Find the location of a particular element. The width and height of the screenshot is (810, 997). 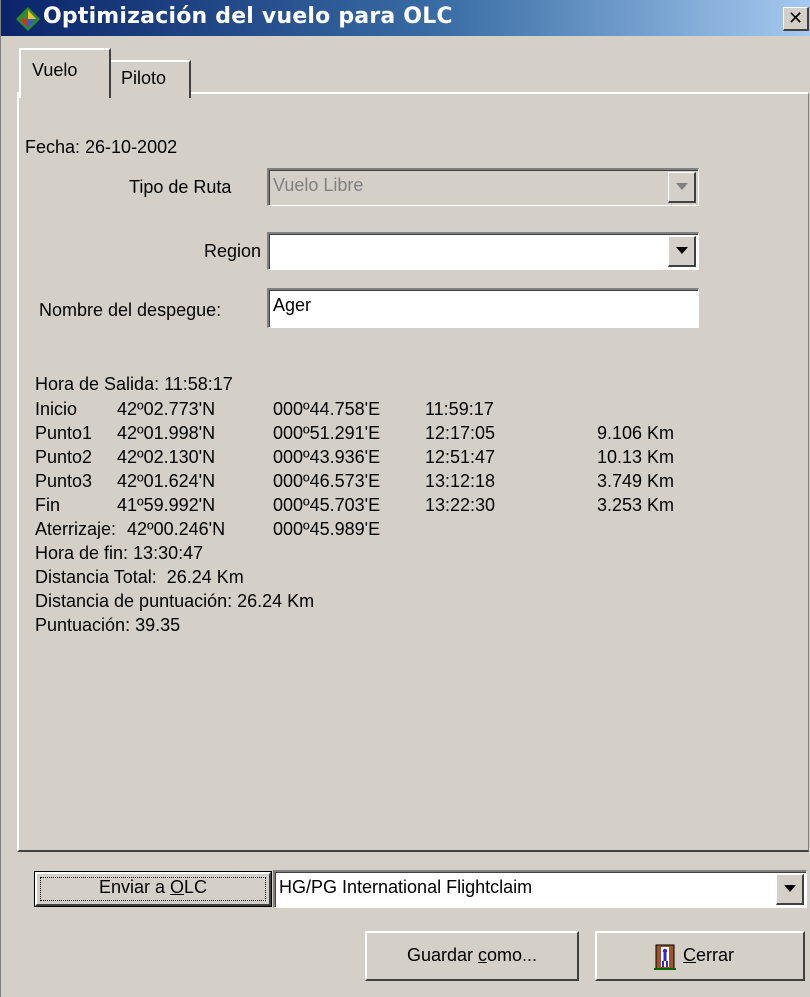

tab-piloto: Piloto is located at coordinates (151, 79).